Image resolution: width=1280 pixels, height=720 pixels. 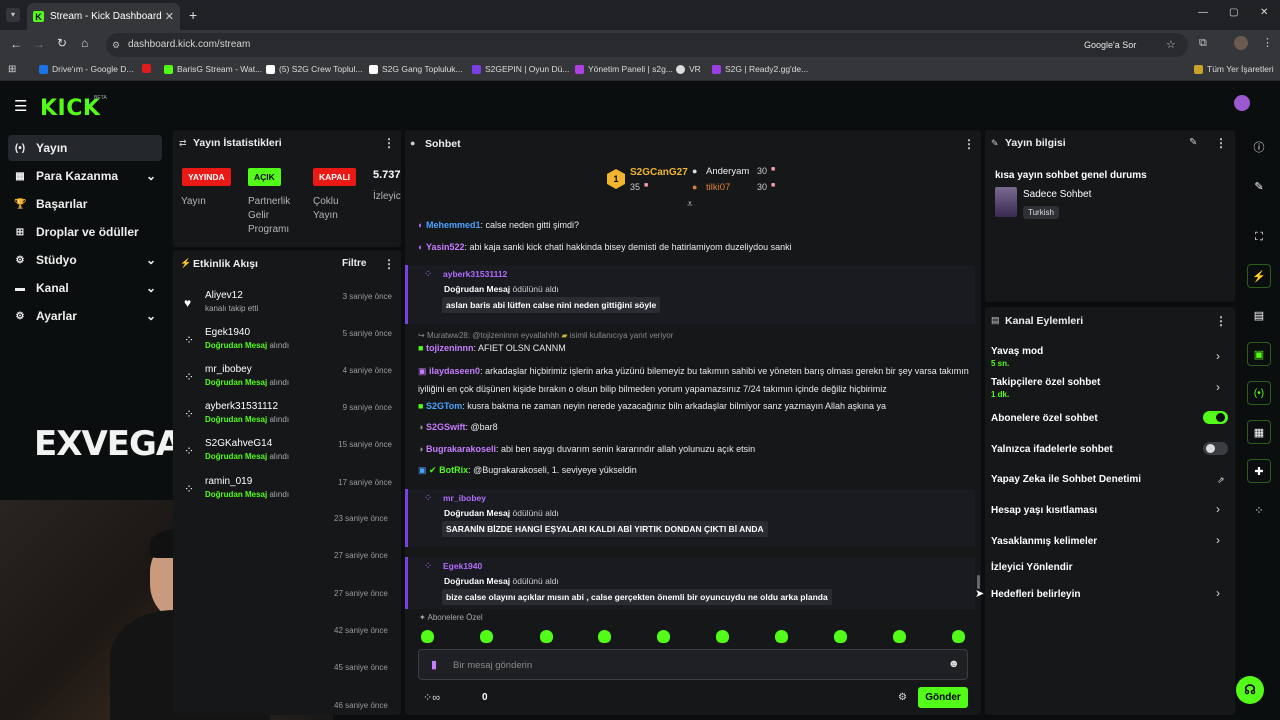 I want to click on nav-item-yayin: (•) Yayın, so click(x=85, y=148).